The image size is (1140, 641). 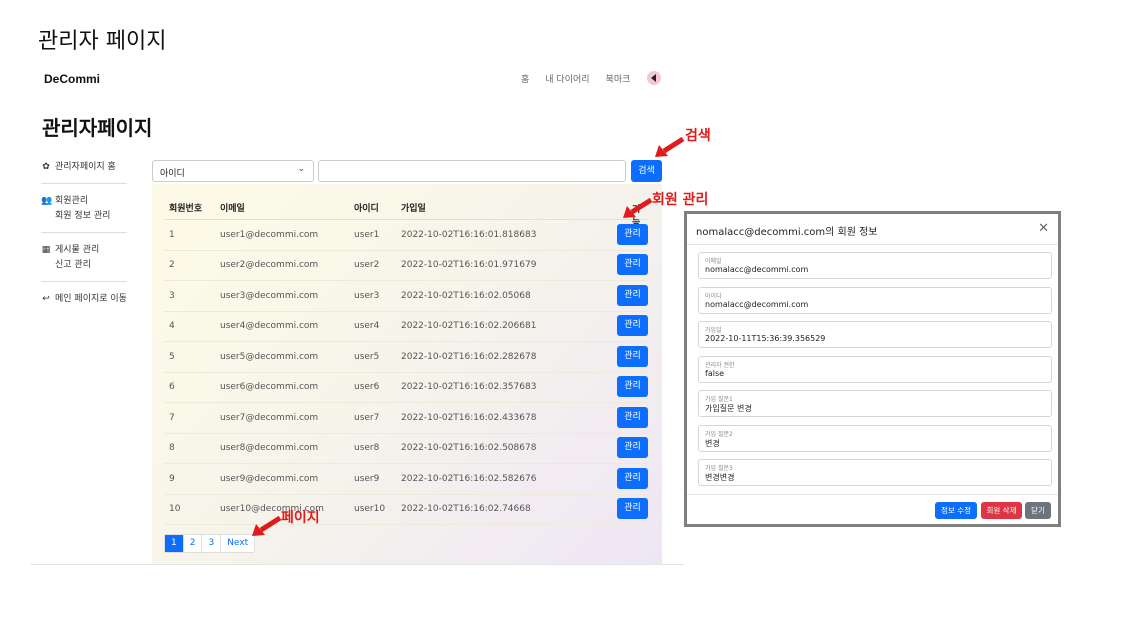 What do you see at coordinates (720, 365) in the screenshot?
I see `field-label: 관리자 권한` at bounding box center [720, 365].